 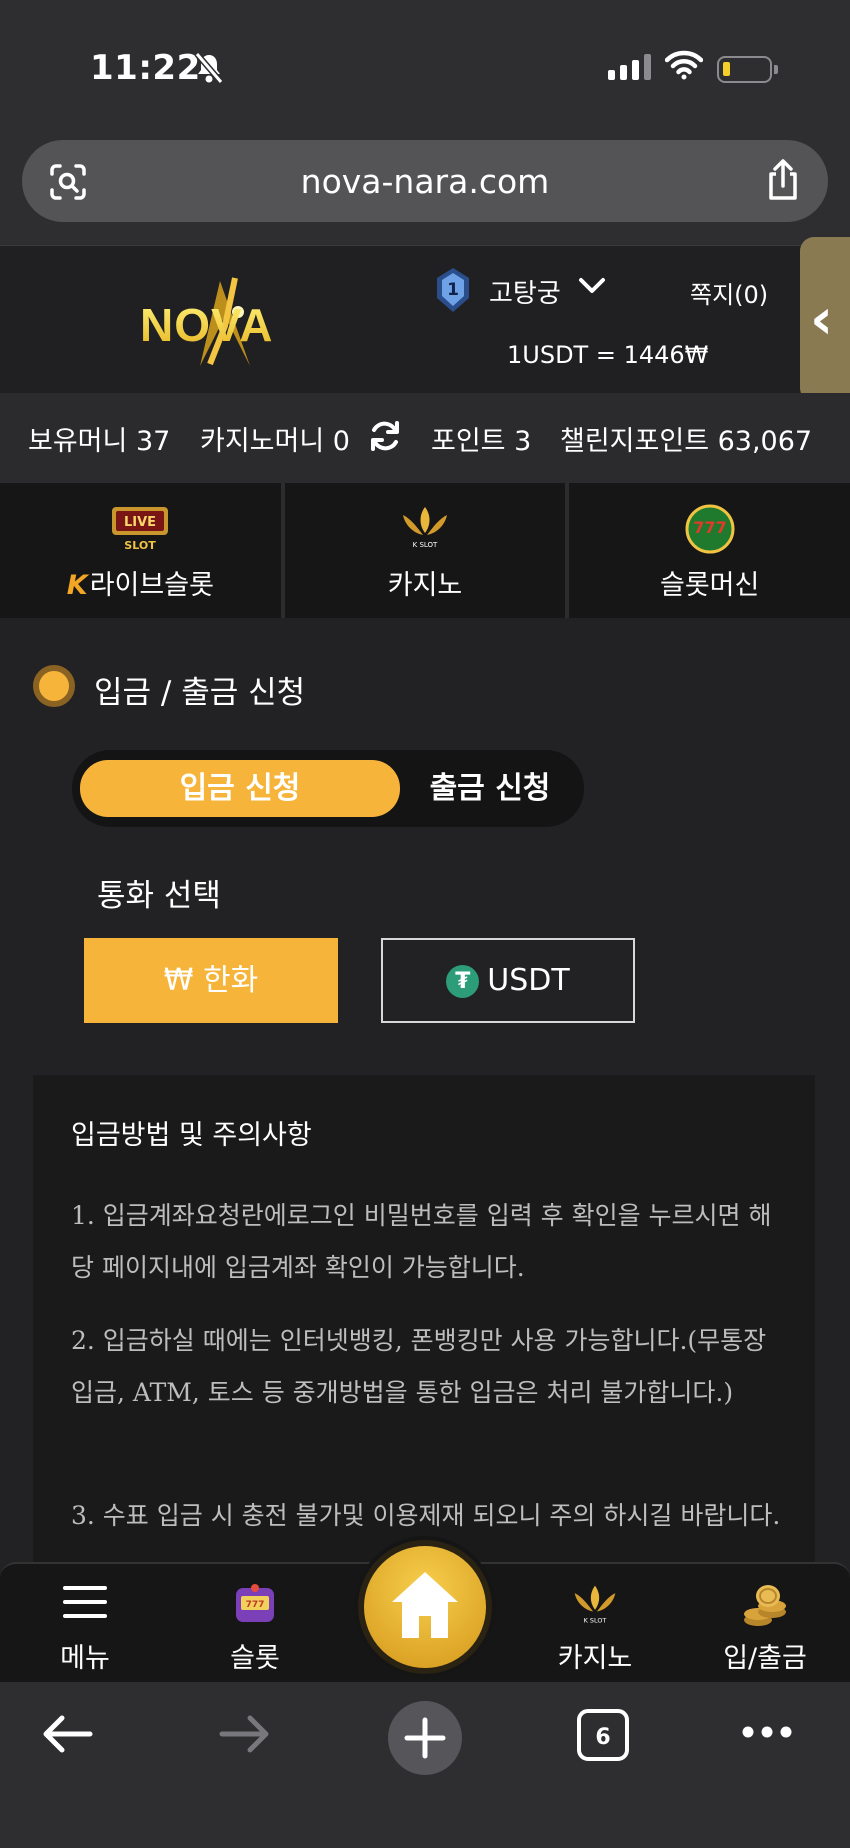 What do you see at coordinates (85, 1658) in the screenshot?
I see `nav-menu-label: 메뉴` at bounding box center [85, 1658].